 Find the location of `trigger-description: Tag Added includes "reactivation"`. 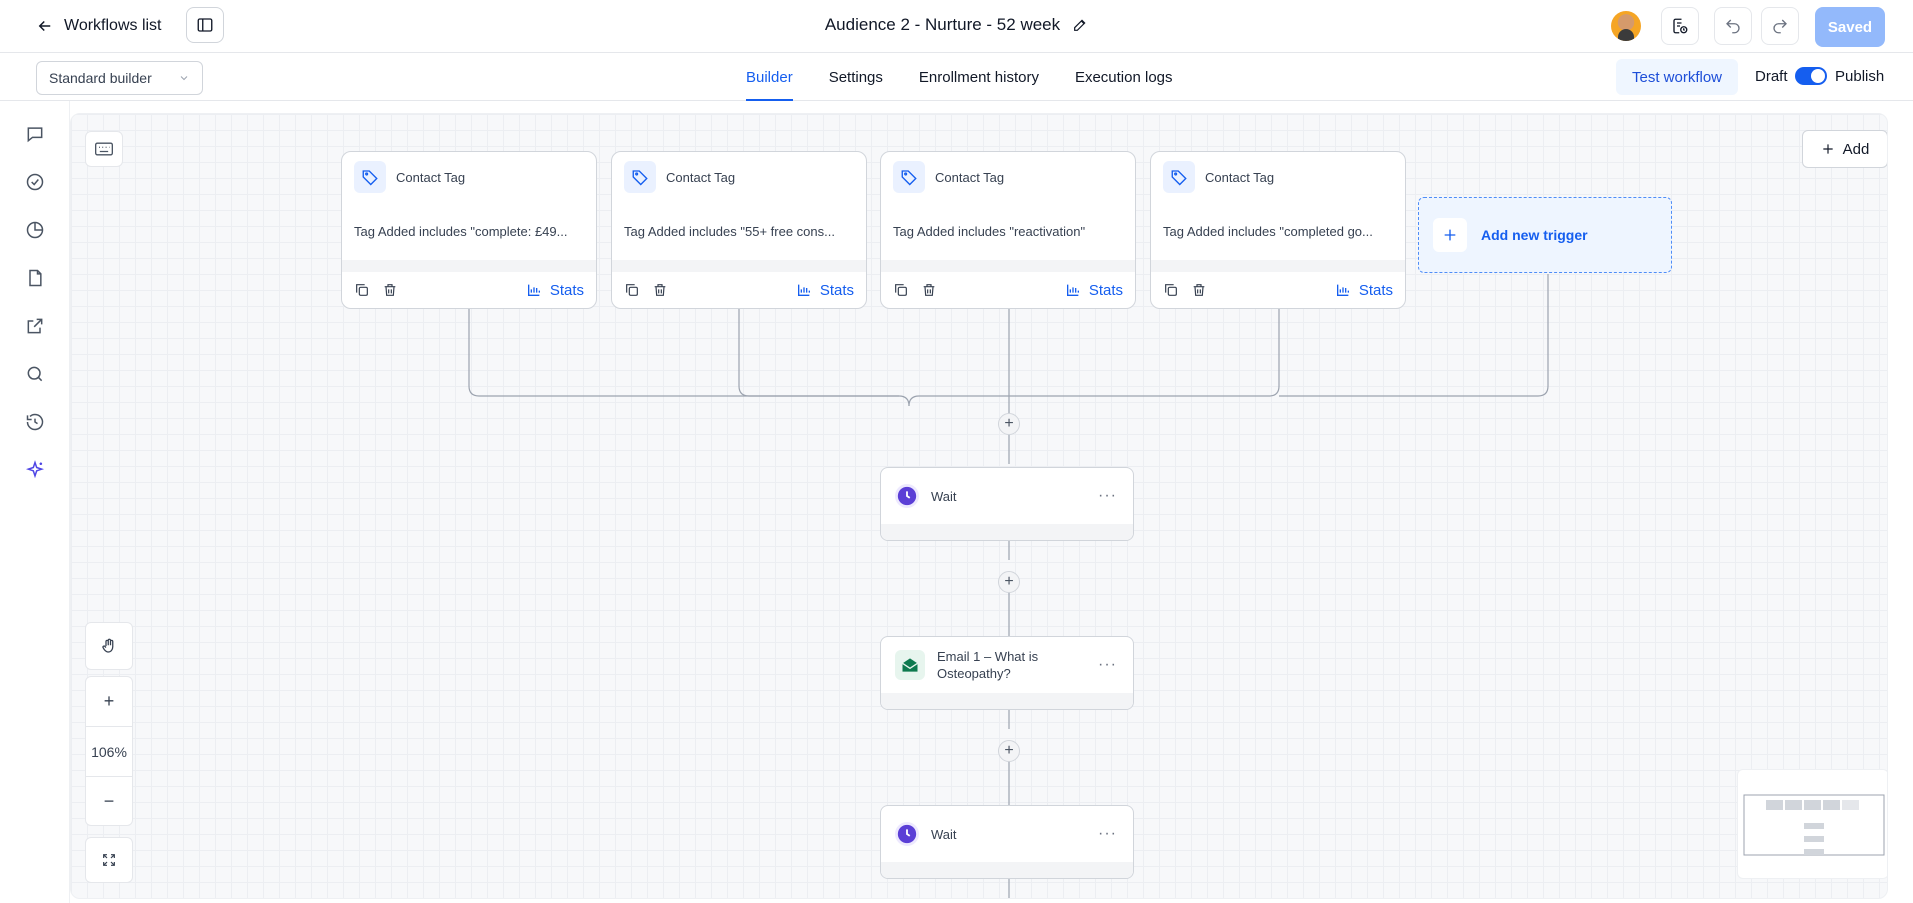

trigger-description: Tag Added includes "reactivation" is located at coordinates (1008, 231).